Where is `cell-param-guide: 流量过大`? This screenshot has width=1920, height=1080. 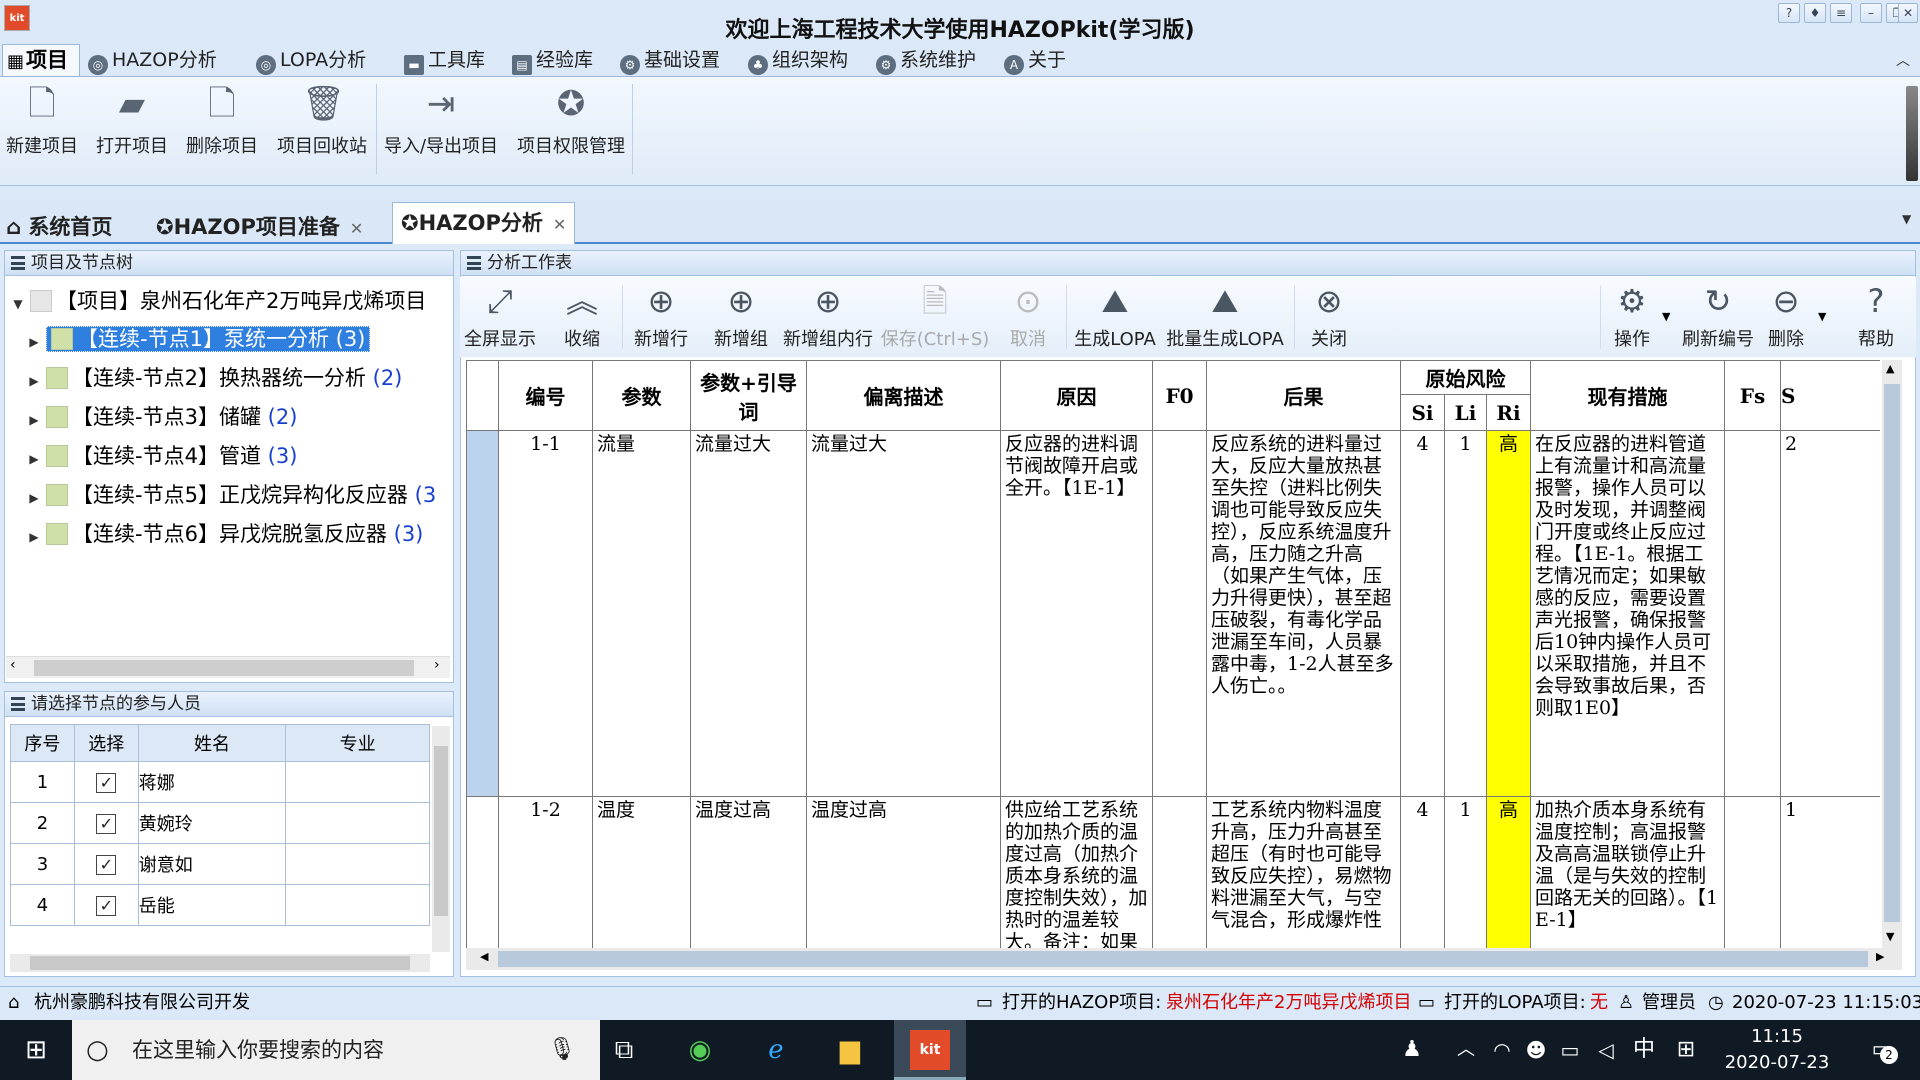
cell-param-guide: 流量过大 is located at coordinates (748, 613).